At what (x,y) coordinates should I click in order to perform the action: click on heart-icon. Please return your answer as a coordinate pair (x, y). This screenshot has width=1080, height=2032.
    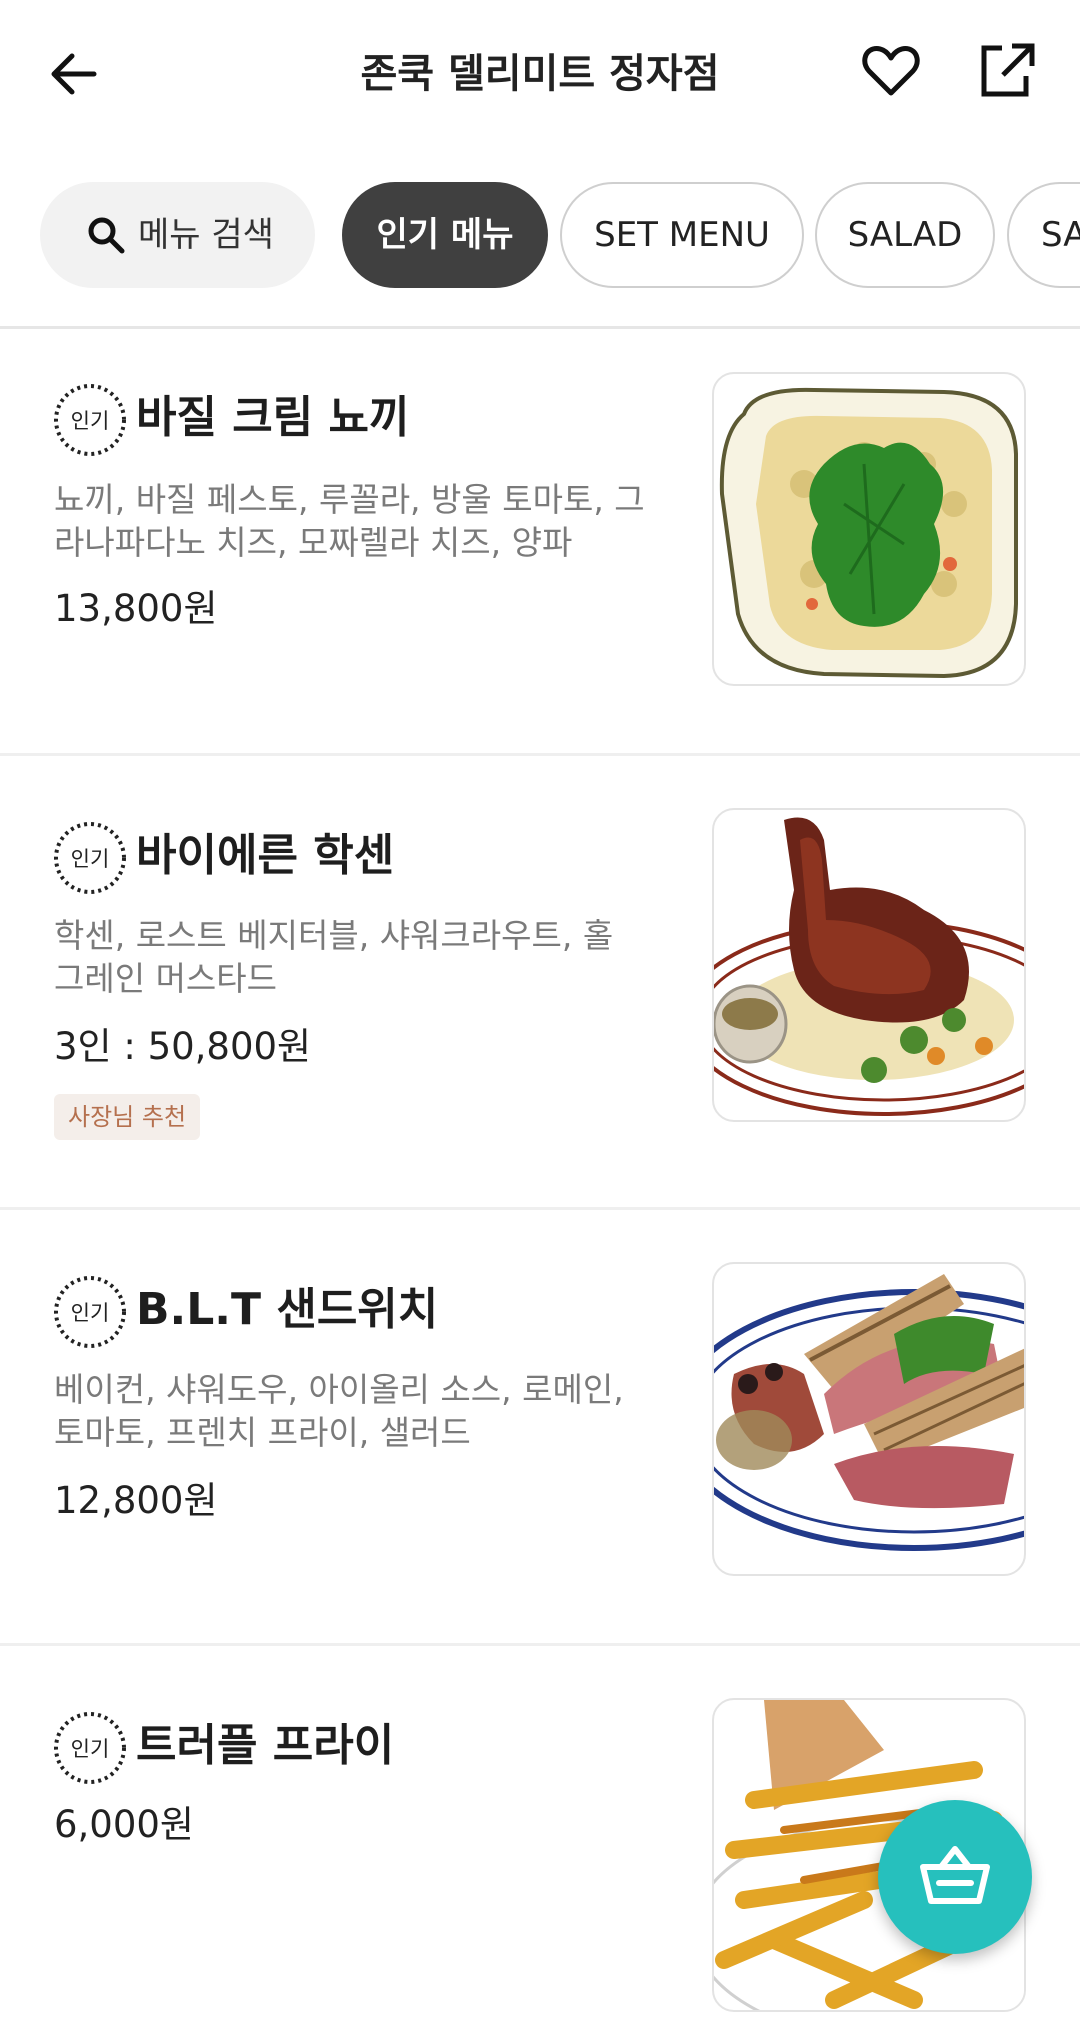
    Looking at the image, I should click on (891, 71).